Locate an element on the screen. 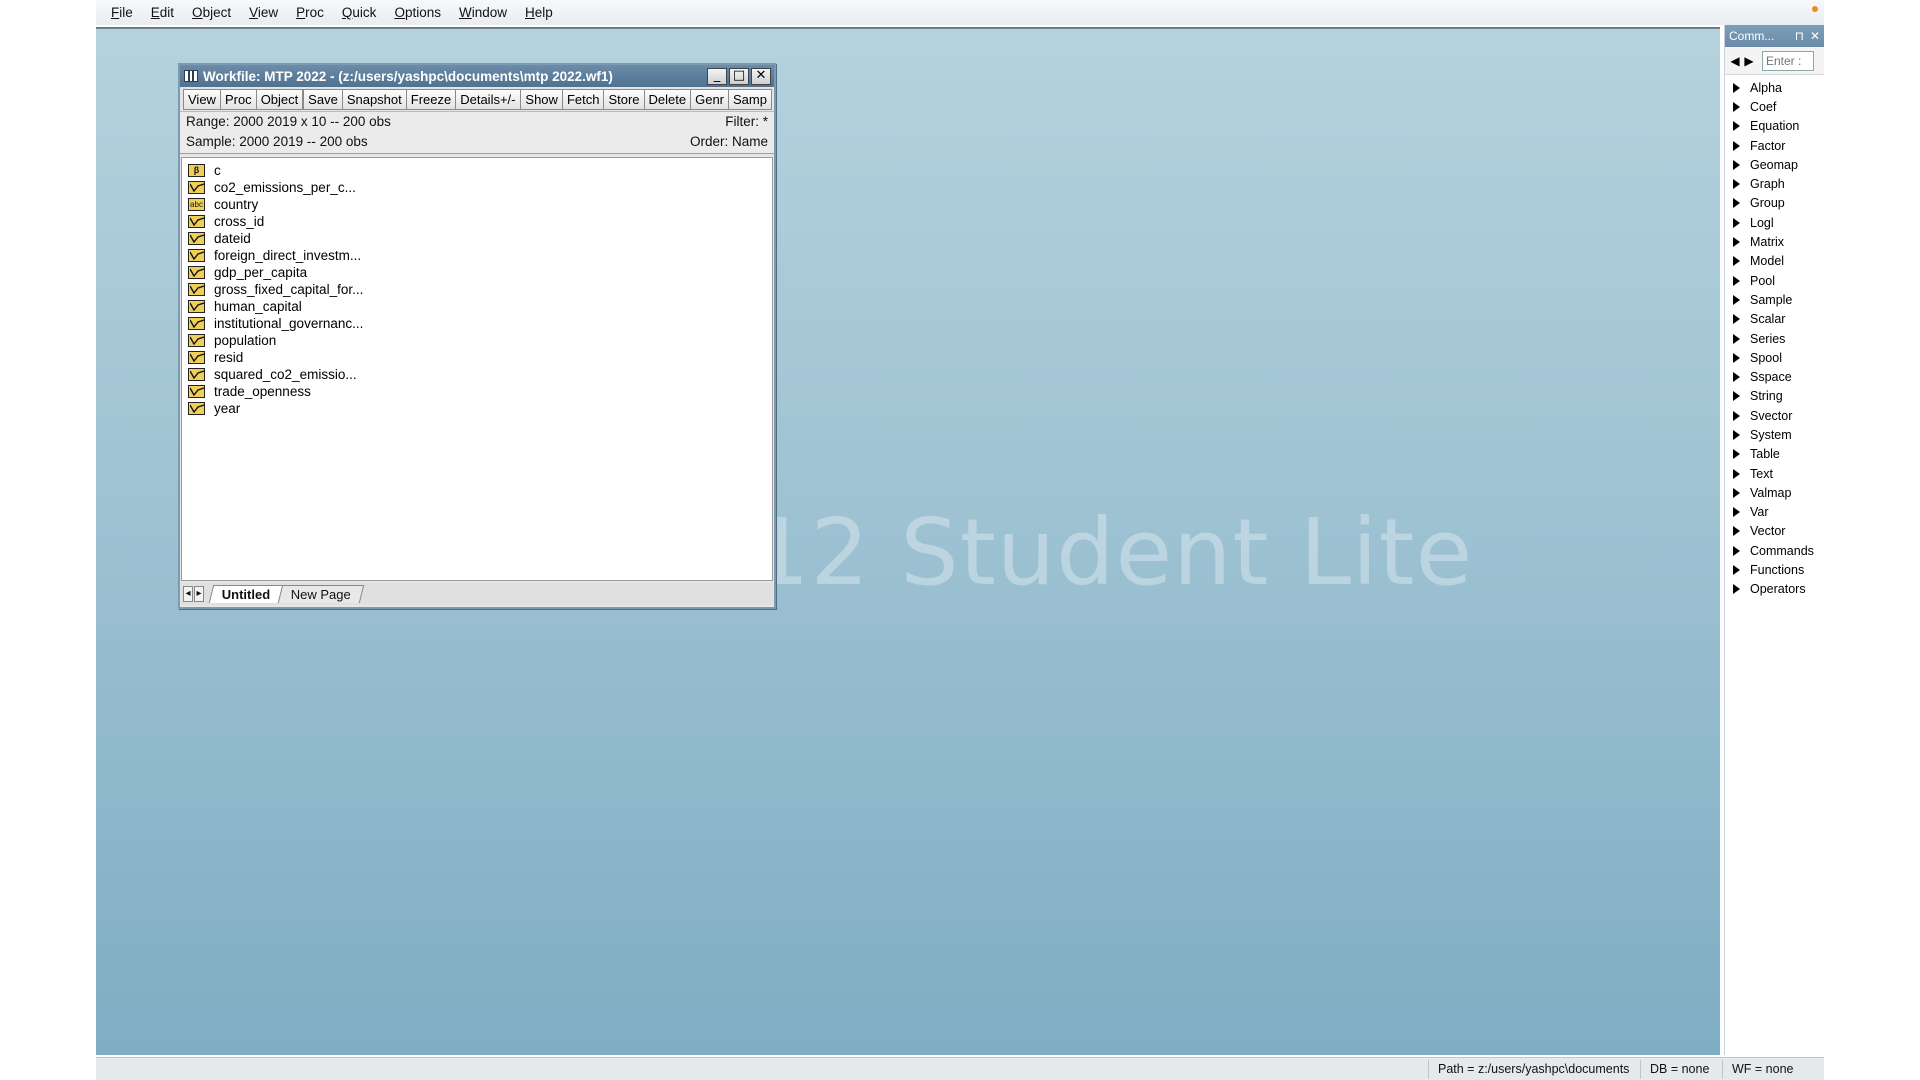 Image resolution: width=1920 pixels, height=1080 pixels. snapshot-button: Snapshot is located at coordinates (374, 99).